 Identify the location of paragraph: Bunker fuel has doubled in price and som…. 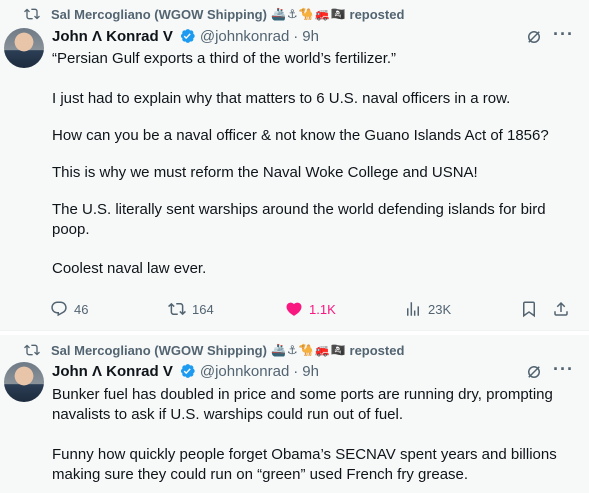
(302, 404).